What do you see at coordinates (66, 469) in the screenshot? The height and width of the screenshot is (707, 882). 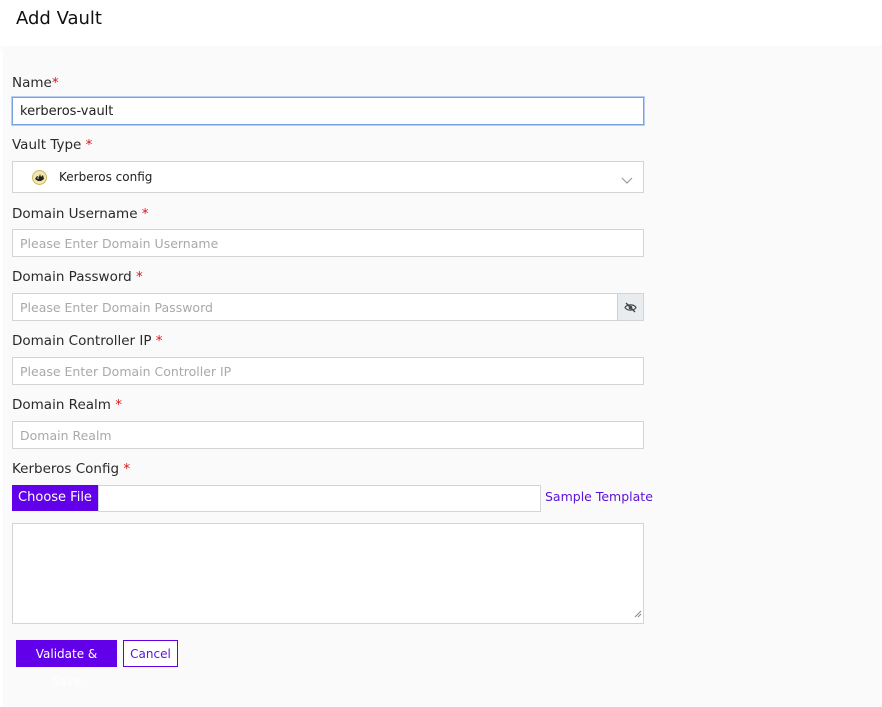 I see `kerberos-config-label-text: Kerberos Config` at bounding box center [66, 469].